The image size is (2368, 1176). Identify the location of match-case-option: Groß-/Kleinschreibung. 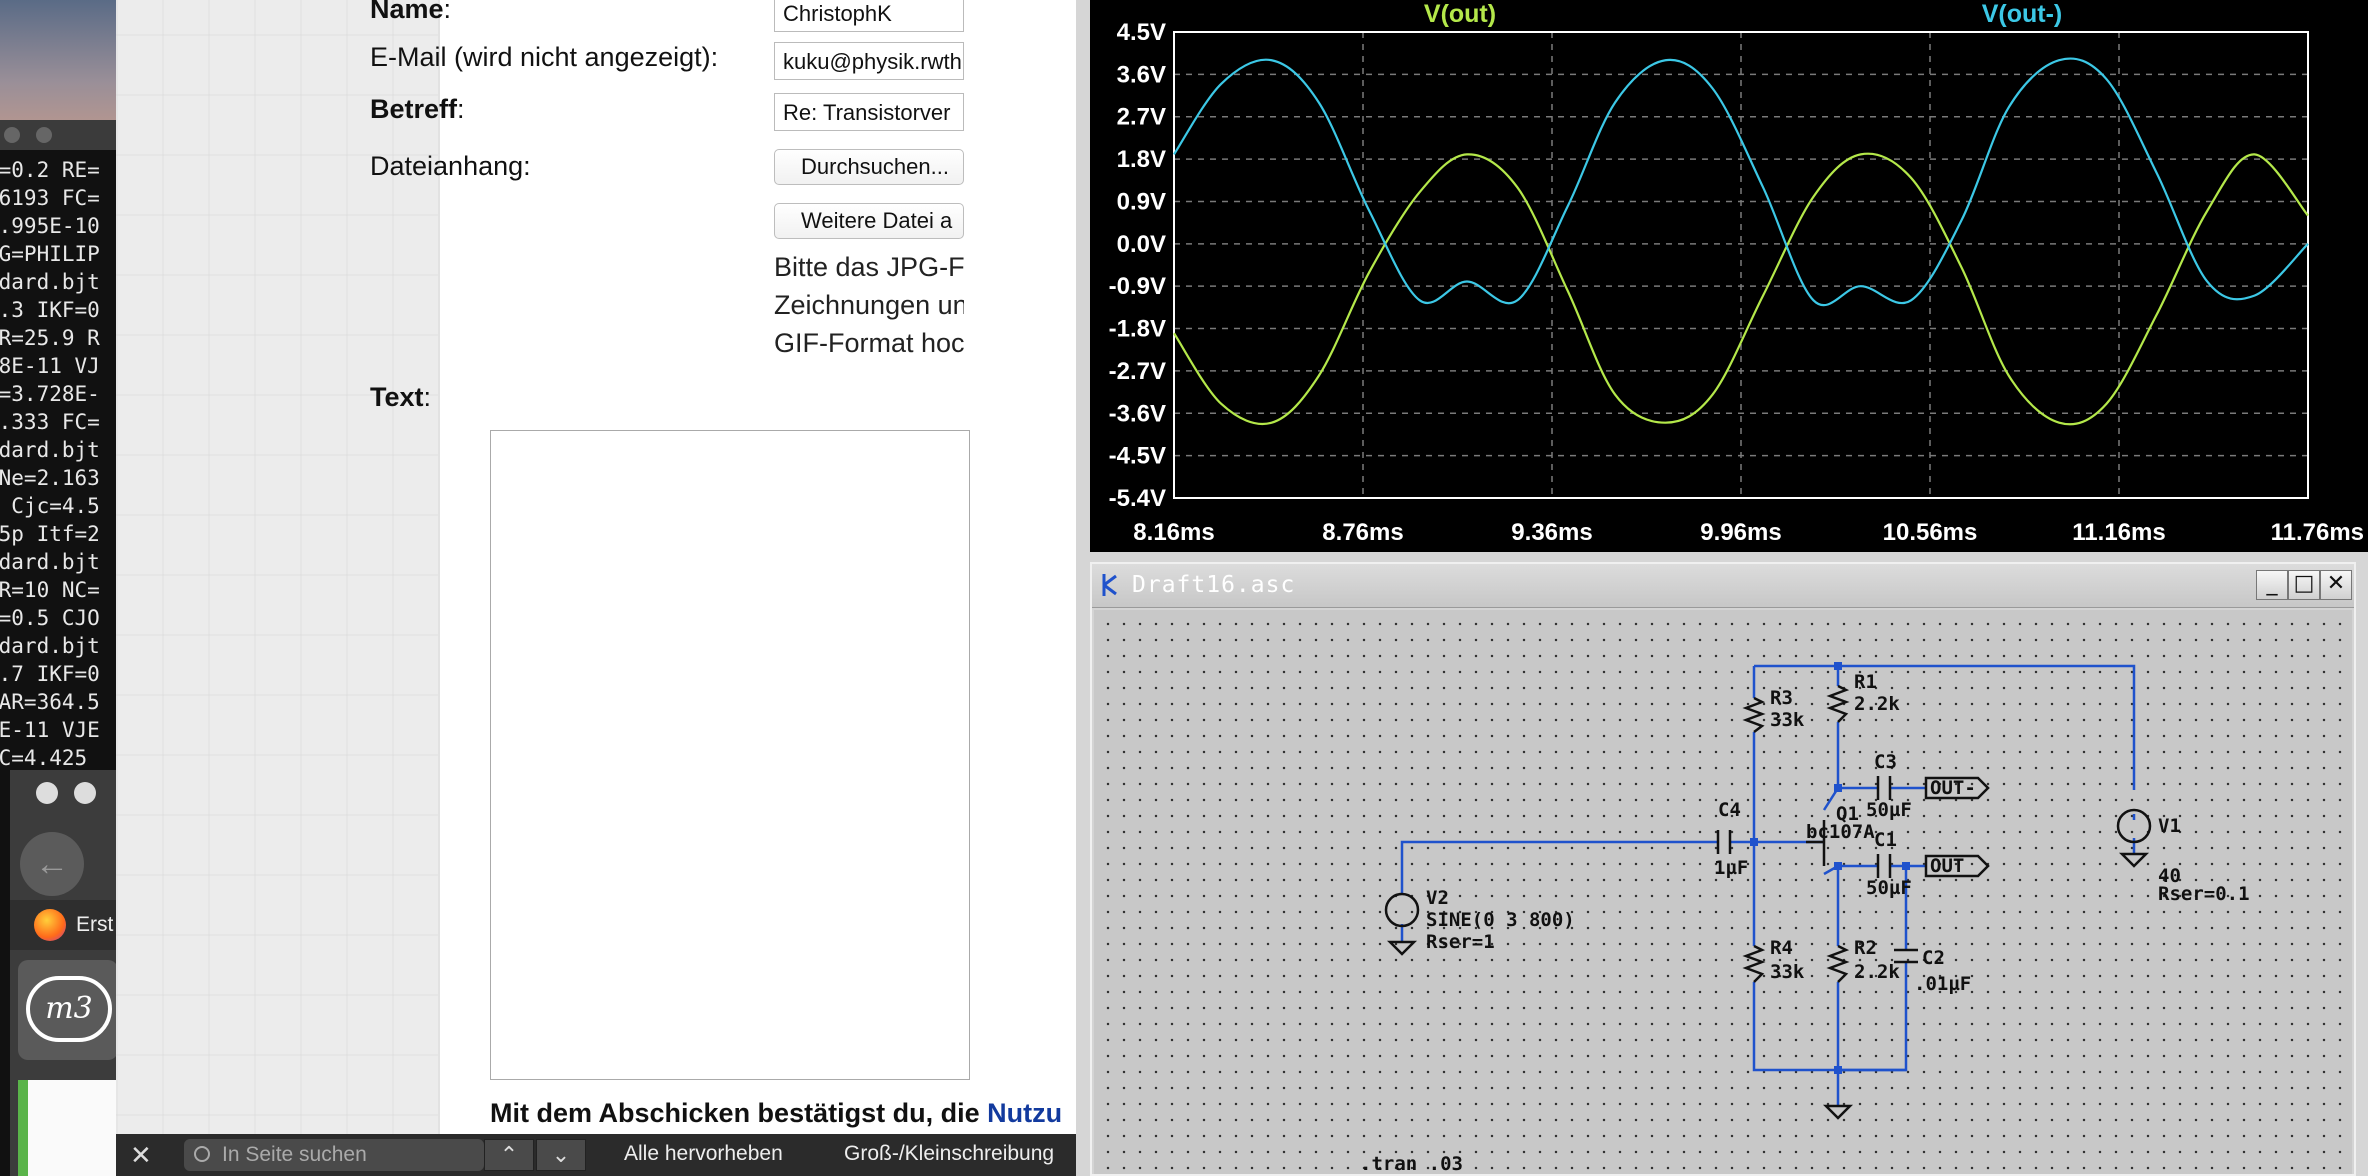
(949, 1154).